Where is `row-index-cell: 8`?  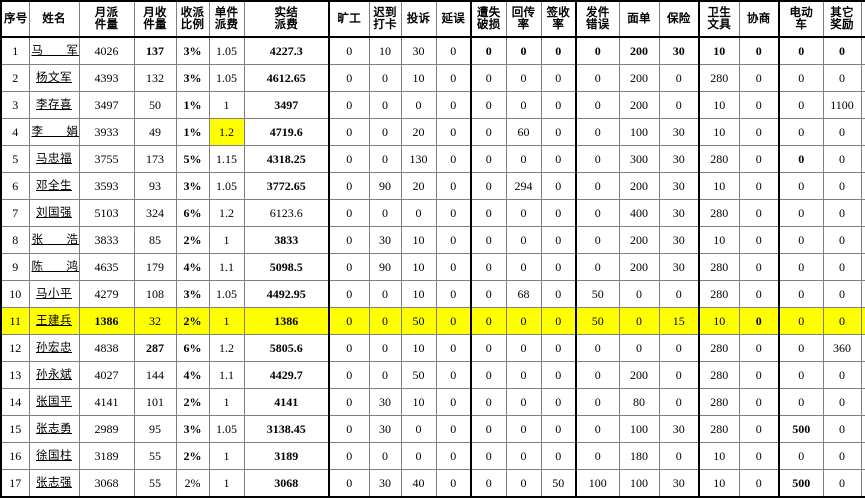 row-index-cell: 8 is located at coordinates (15, 240).